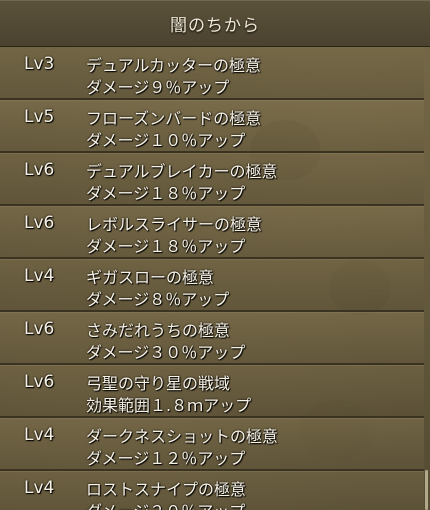 The image size is (430, 510). I want to click on skill-name: デュアルブレイカーの極意, so click(182, 171).